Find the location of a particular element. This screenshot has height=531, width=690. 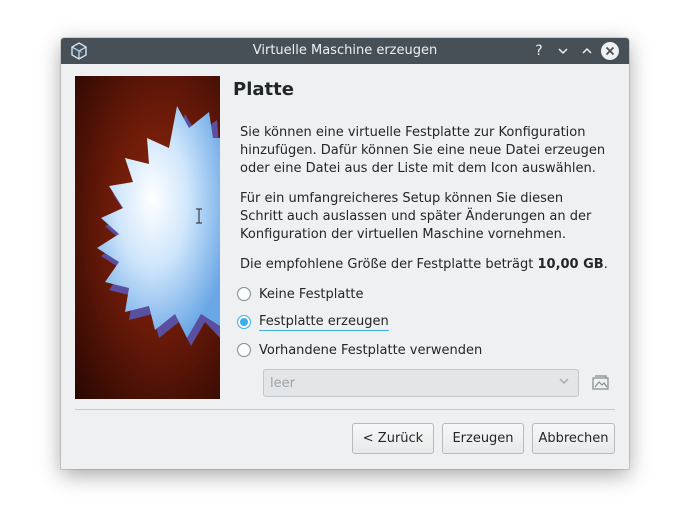

existing-disk-select: leer is located at coordinates (421, 383).